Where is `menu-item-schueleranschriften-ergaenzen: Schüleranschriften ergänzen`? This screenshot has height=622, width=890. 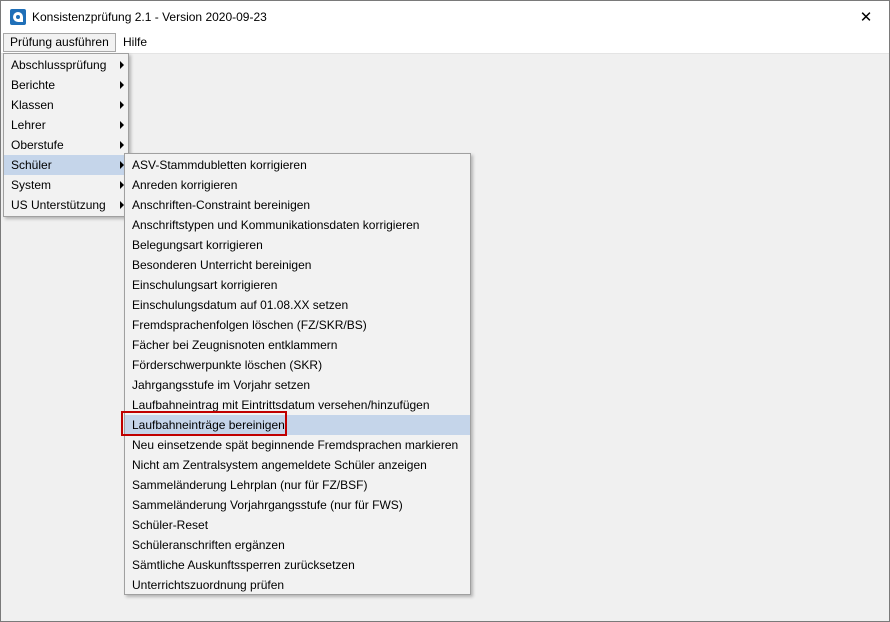 menu-item-schueleranschriften-ergaenzen: Schüleranschriften ergänzen is located at coordinates (297, 545).